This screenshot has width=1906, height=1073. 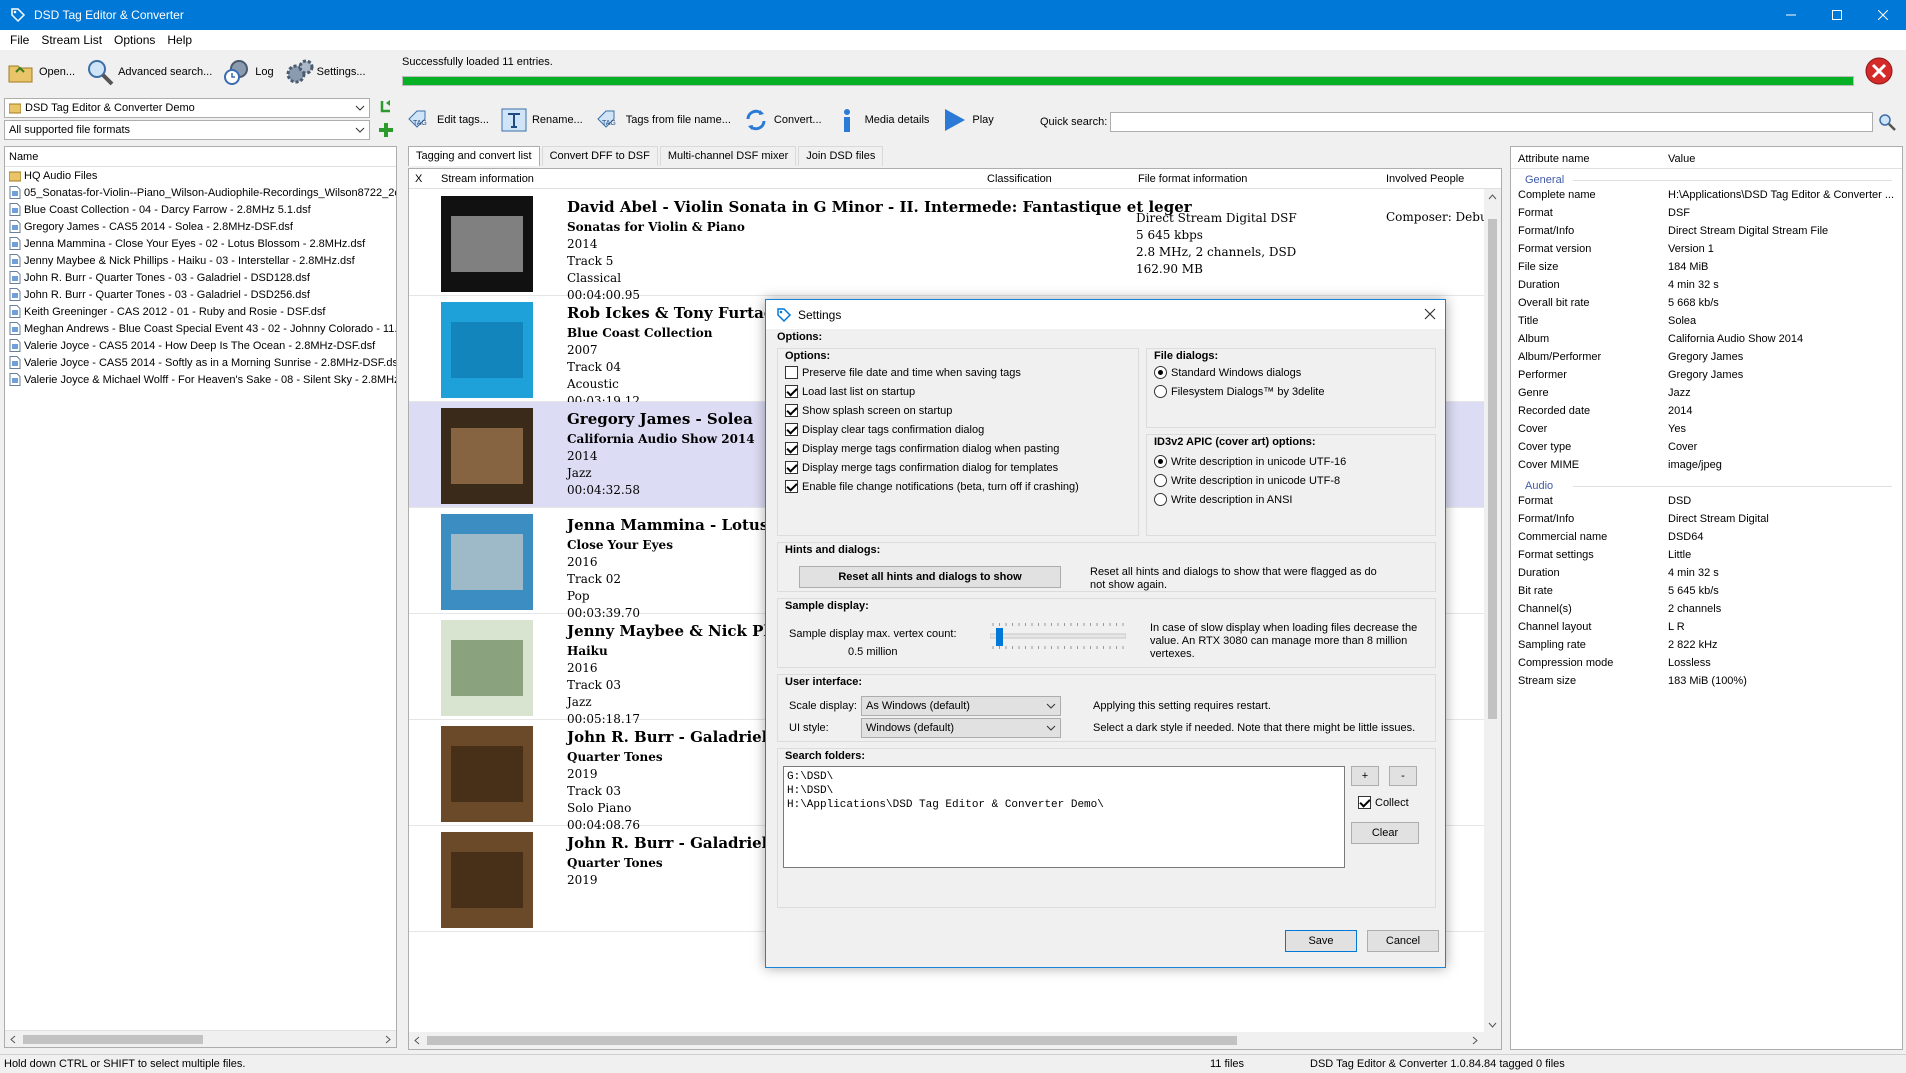 I want to click on play-button: Play, so click(x=966, y=120).